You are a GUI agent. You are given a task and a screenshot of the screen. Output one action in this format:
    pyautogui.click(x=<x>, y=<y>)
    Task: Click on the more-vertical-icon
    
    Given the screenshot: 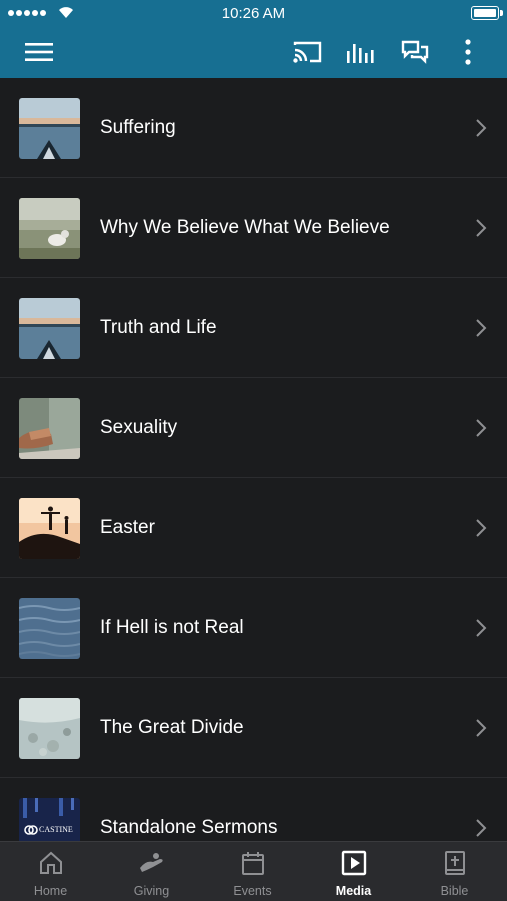 What is the action you would take?
    pyautogui.click(x=468, y=52)
    